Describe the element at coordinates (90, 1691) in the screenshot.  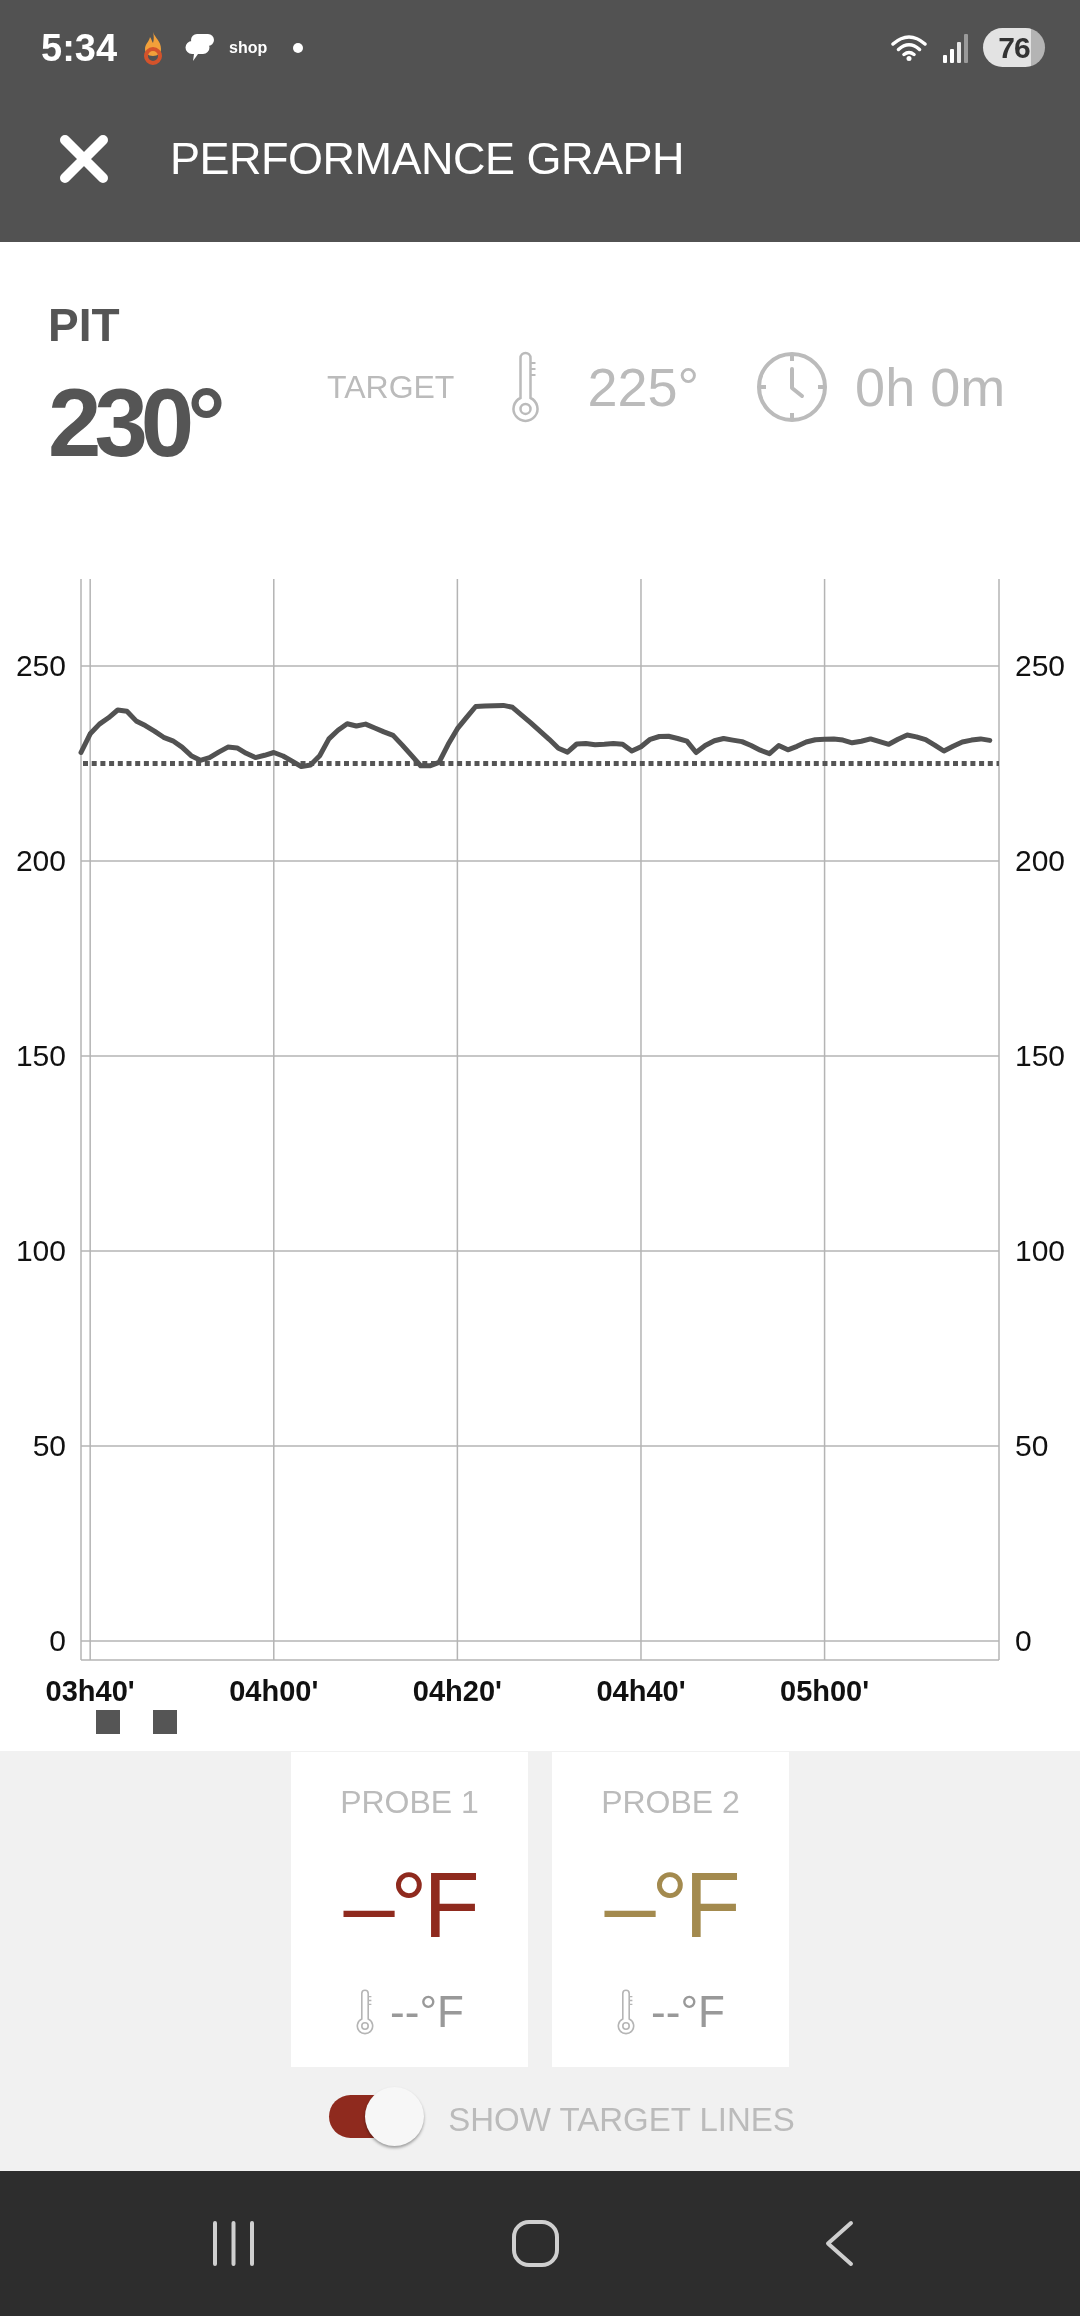
I see `axis-label: 03h40'` at that location.